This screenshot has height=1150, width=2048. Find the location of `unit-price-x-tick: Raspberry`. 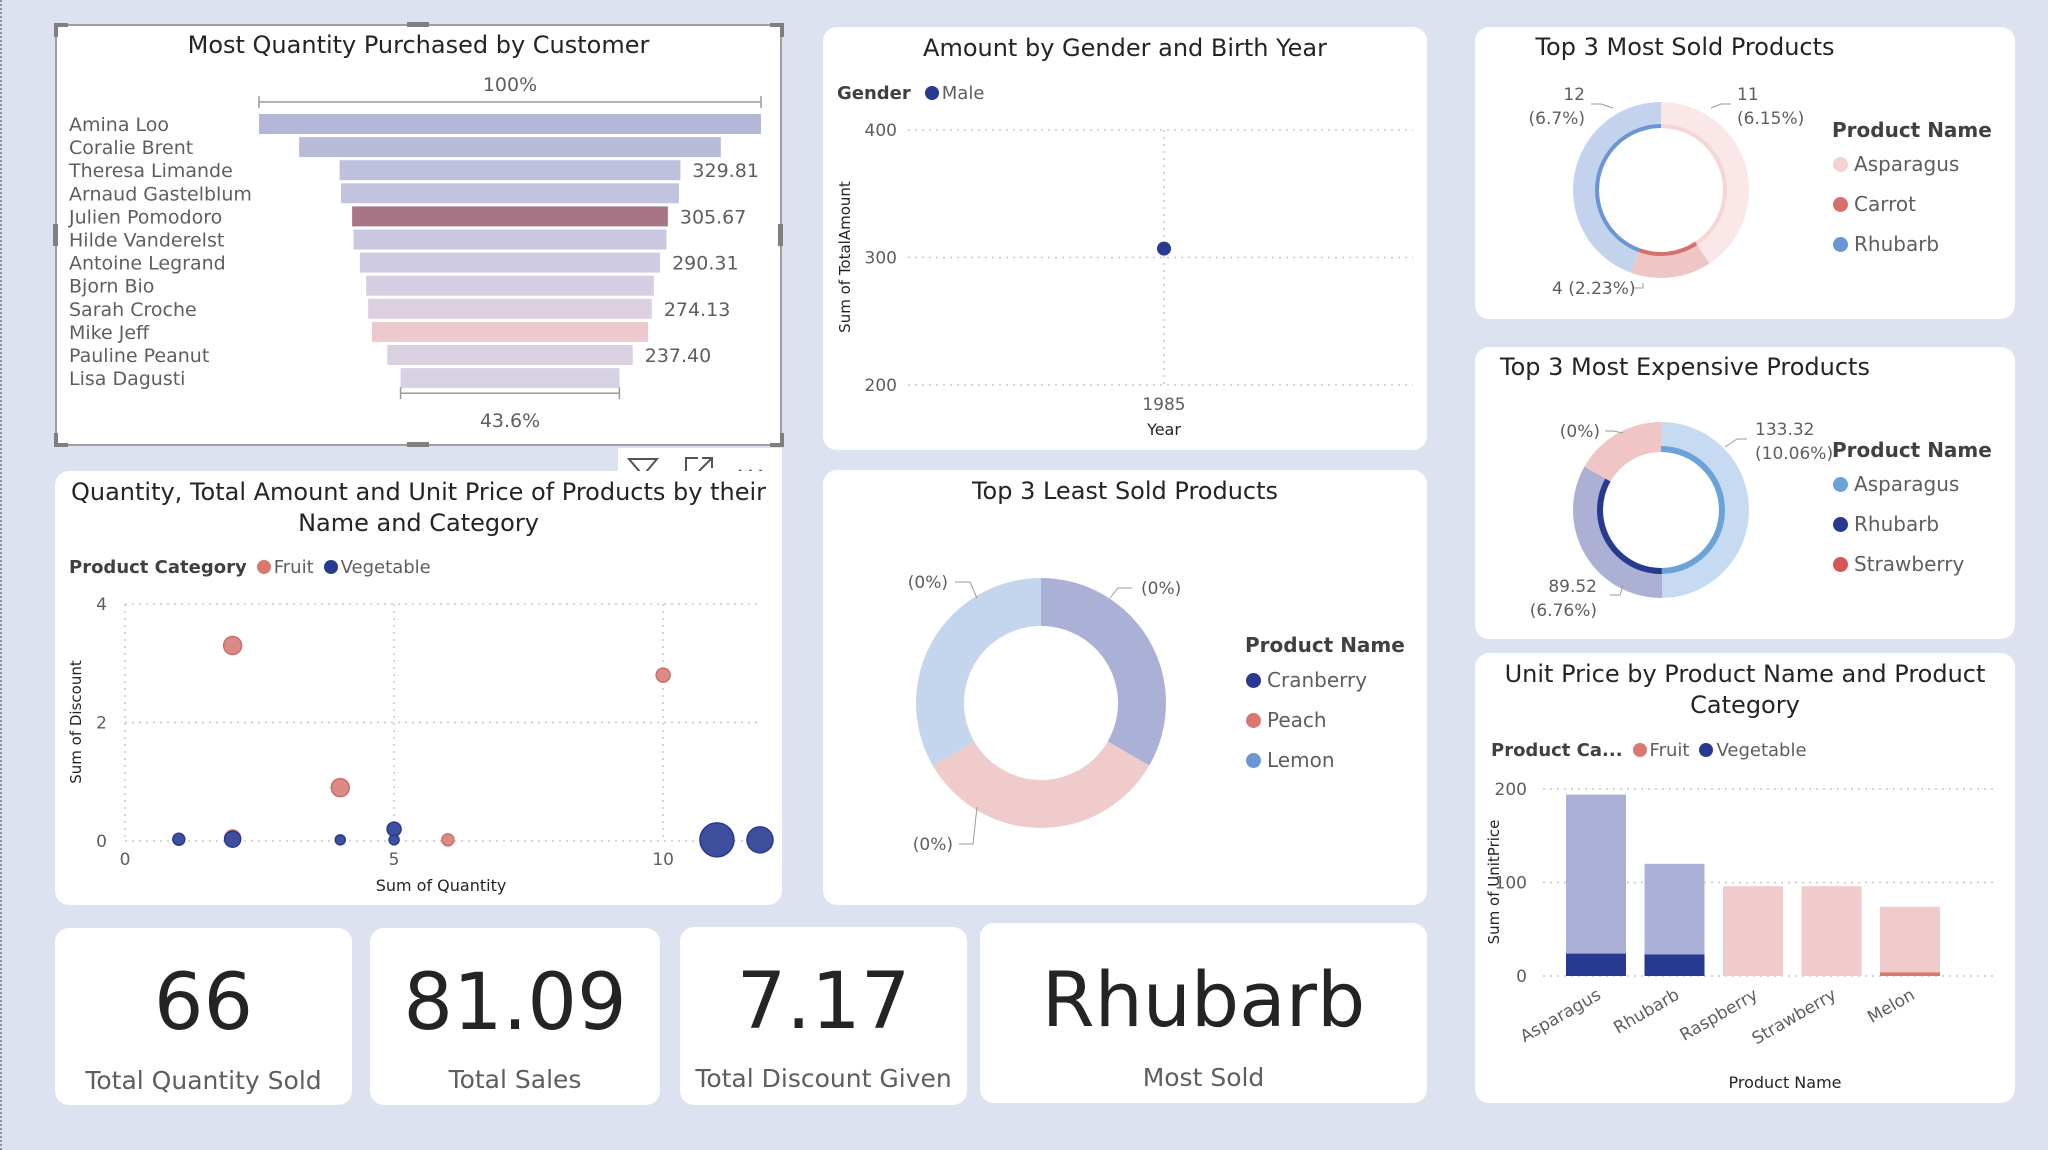

unit-price-x-tick: Raspberry is located at coordinates (1719, 1015).